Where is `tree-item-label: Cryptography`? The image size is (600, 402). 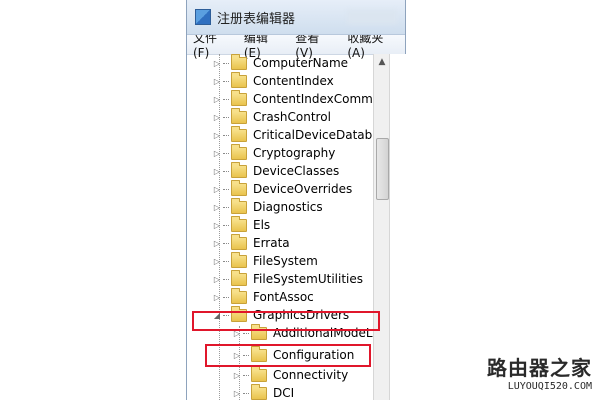 tree-item-label: Cryptography is located at coordinates (294, 153).